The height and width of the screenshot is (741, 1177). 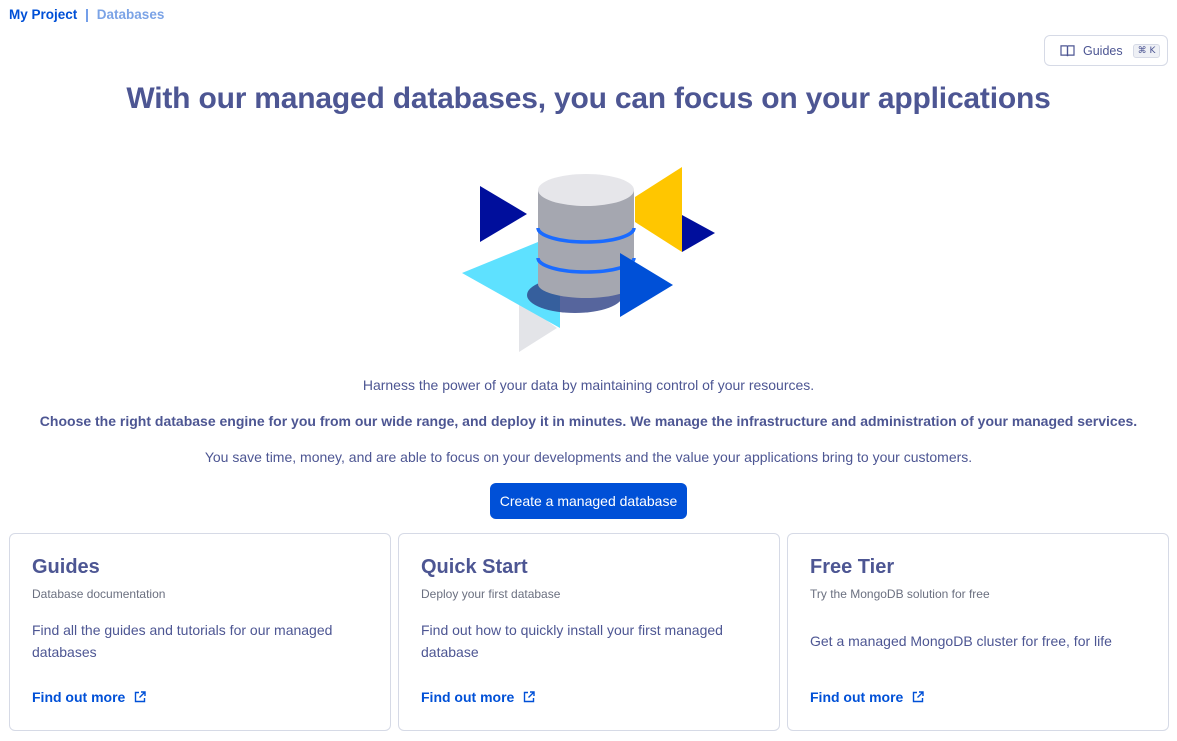 I want to click on card-subtitle: Deploy your first database, so click(x=491, y=594).